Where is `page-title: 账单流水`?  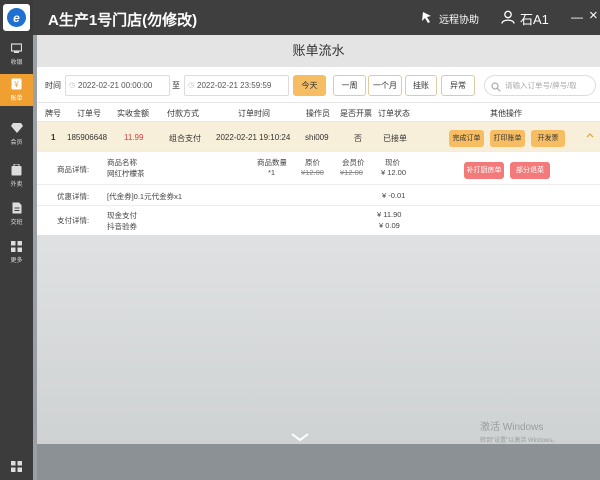
page-title: 账单流水 is located at coordinates (318, 51).